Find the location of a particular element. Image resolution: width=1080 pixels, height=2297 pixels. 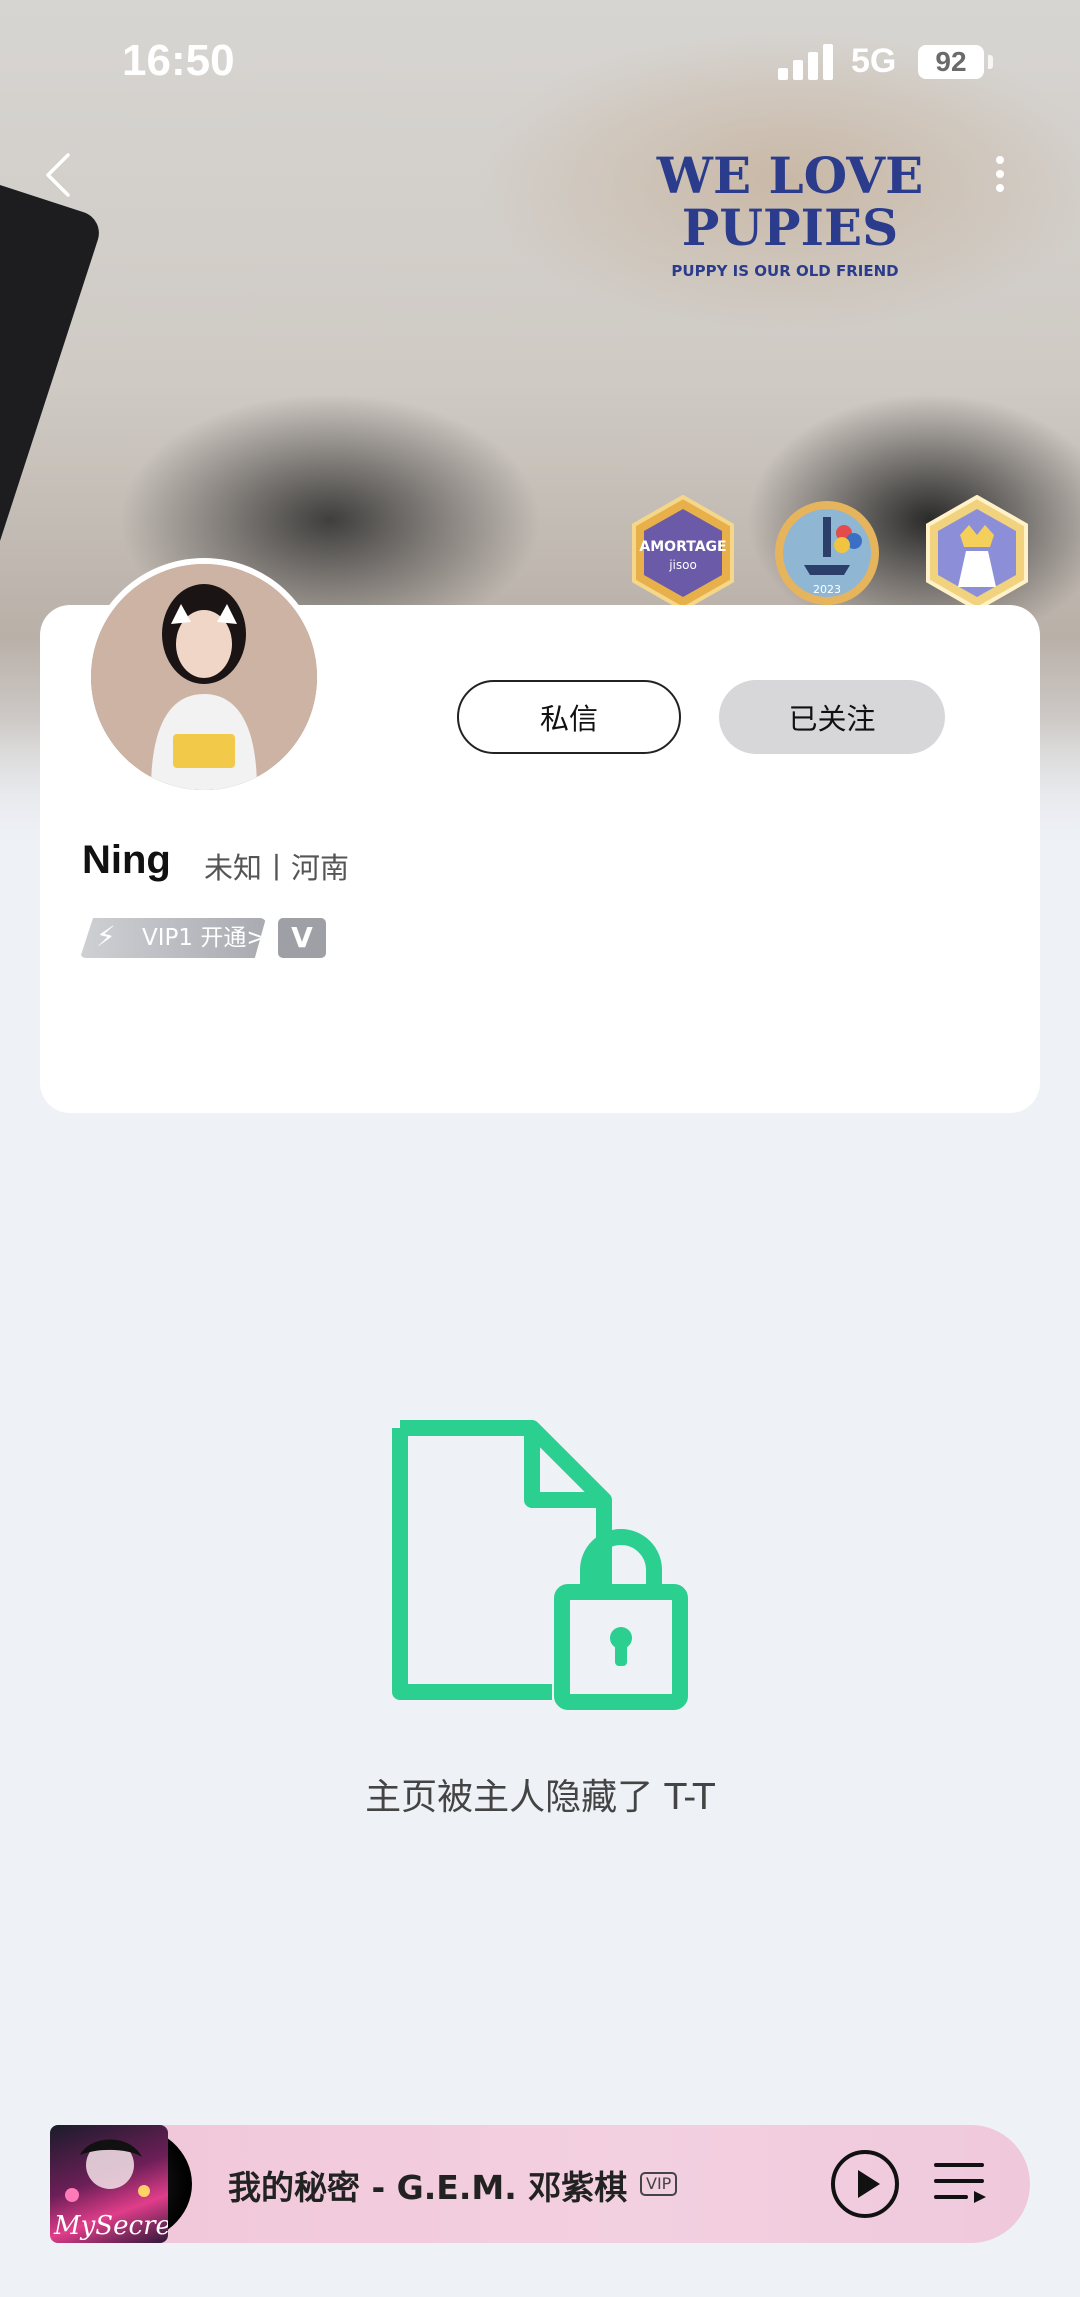

cover-cap-text: WE LOVE PUPIES is located at coordinates (790, 201).